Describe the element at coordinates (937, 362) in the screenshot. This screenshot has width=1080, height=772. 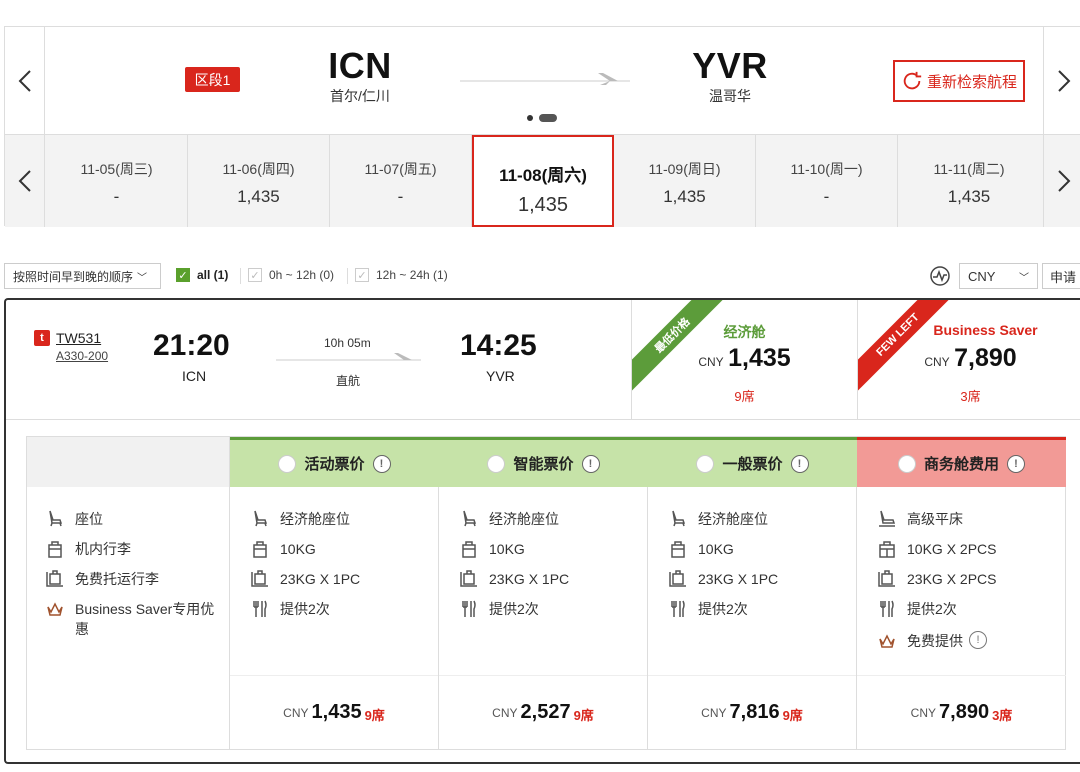
I see `currency: CNY` at that location.